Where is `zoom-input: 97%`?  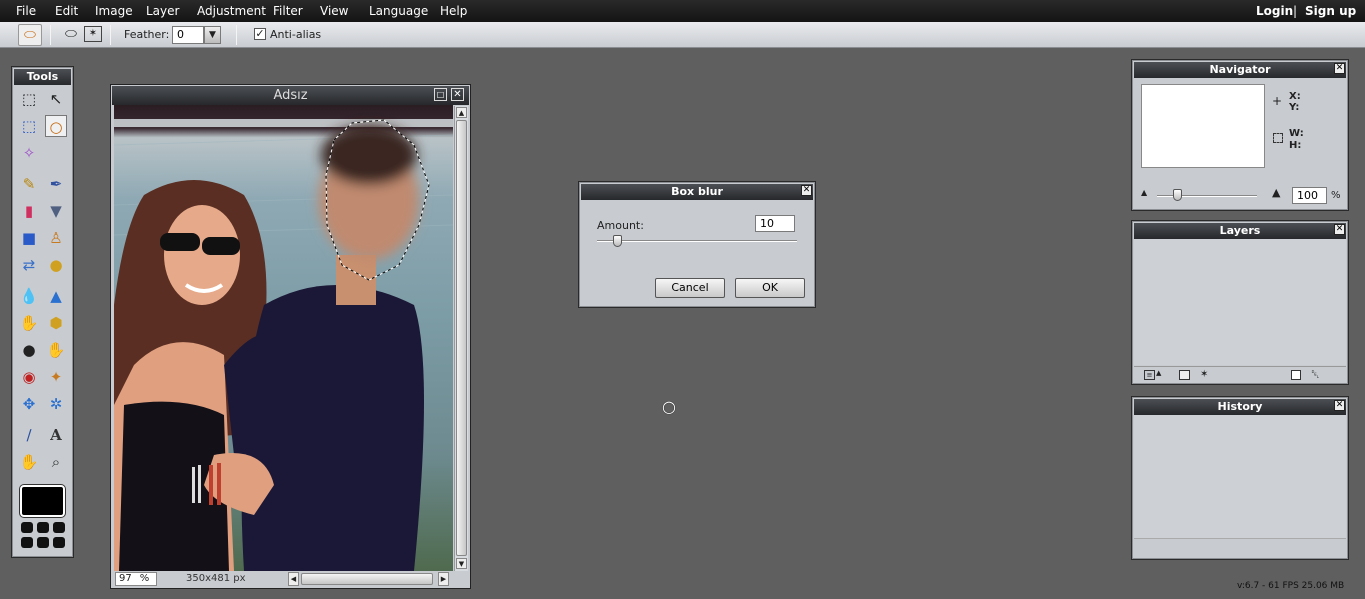
zoom-input: 97% is located at coordinates (136, 579).